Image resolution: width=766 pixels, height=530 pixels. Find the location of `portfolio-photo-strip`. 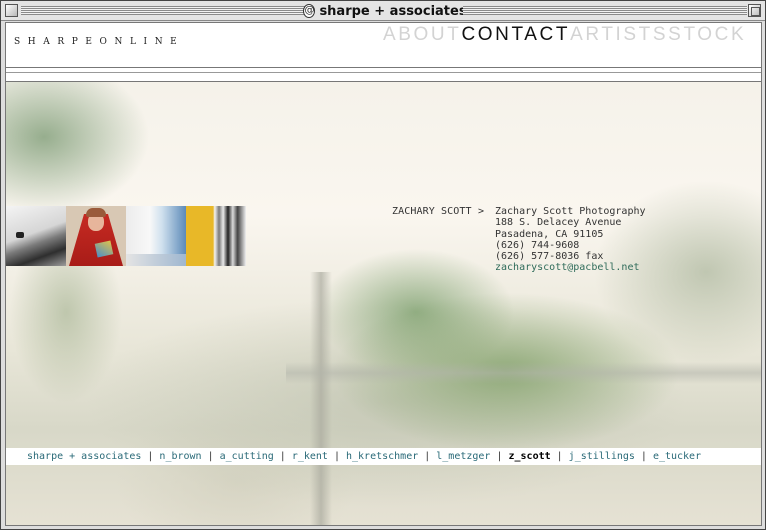

portfolio-photo-strip is located at coordinates (126, 236).